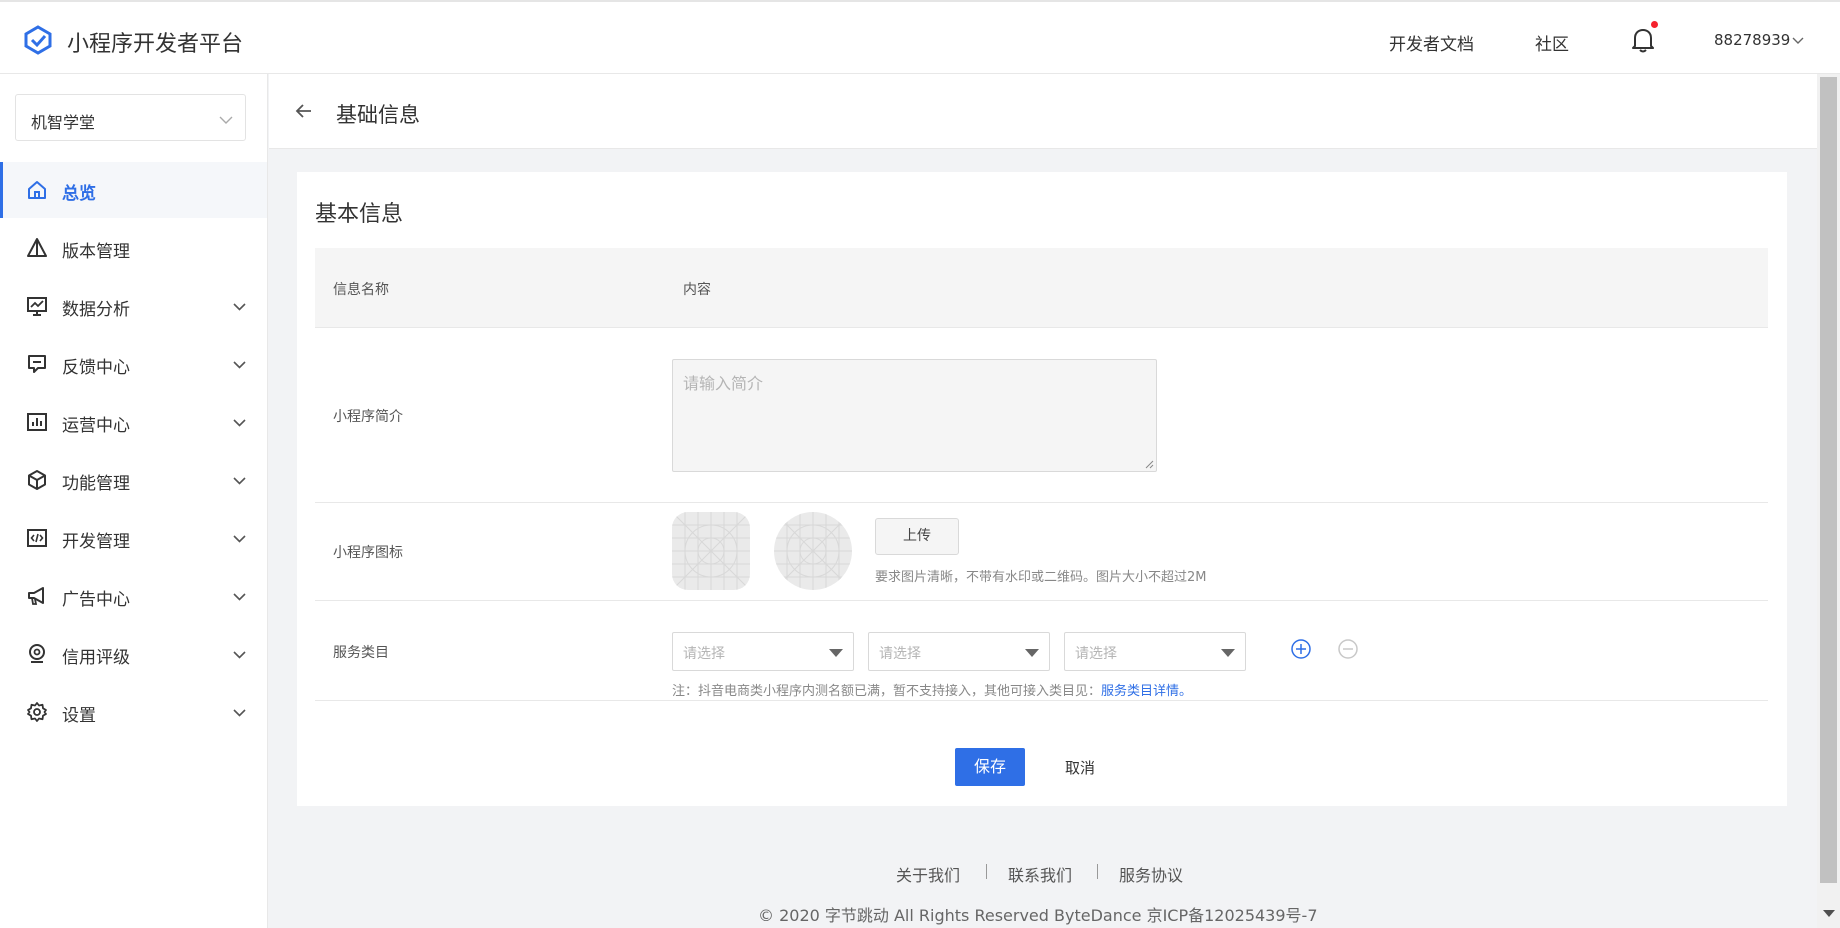 Image resolution: width=1840 pixels, height=928 pixels. I want to click on gear-icon, so click(37, 712).